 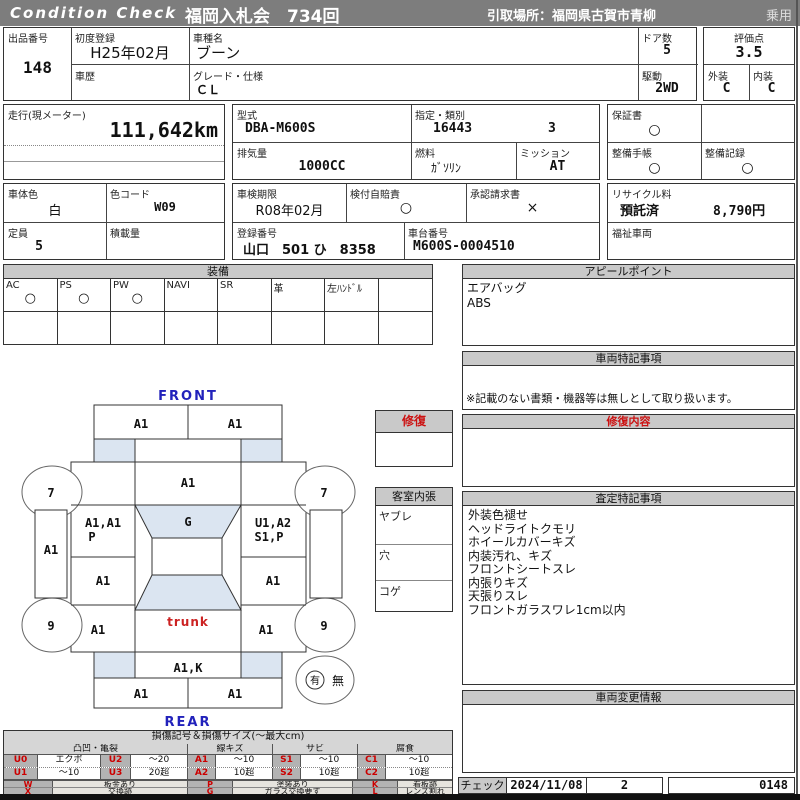 I want to click on vehicle-notes-box: 車両特記事項 ※記載のない書類・機器等は無しとして取り扱います。, so click(x=628, y=380).